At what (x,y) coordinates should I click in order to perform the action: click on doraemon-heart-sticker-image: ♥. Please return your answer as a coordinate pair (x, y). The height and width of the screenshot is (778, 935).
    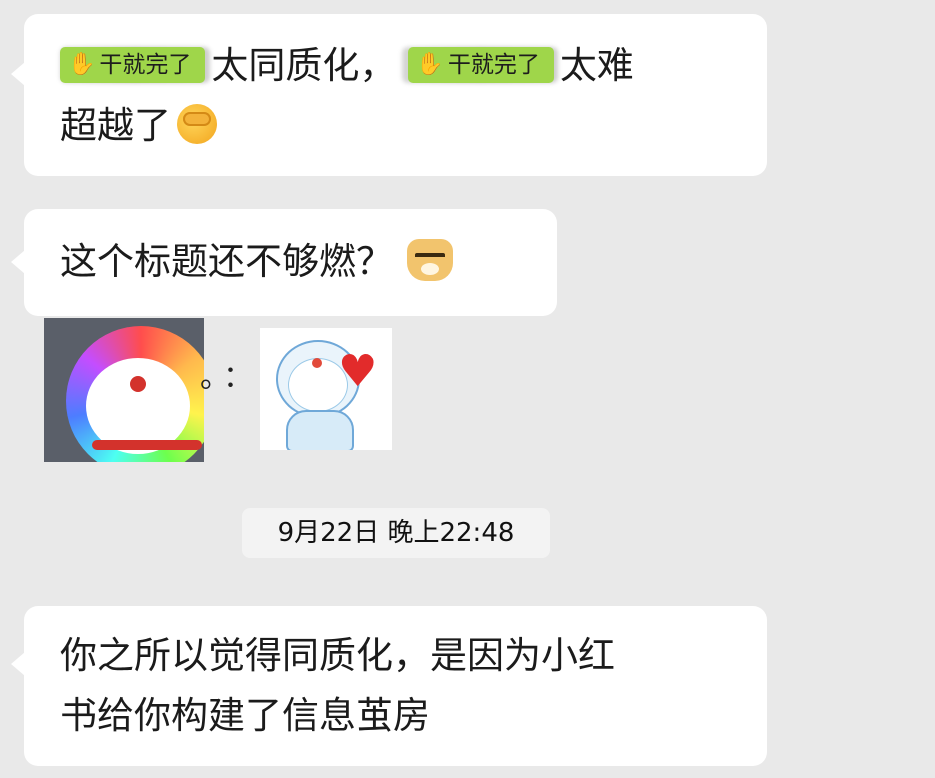
    Looking at the image, I should click on (326, 389).